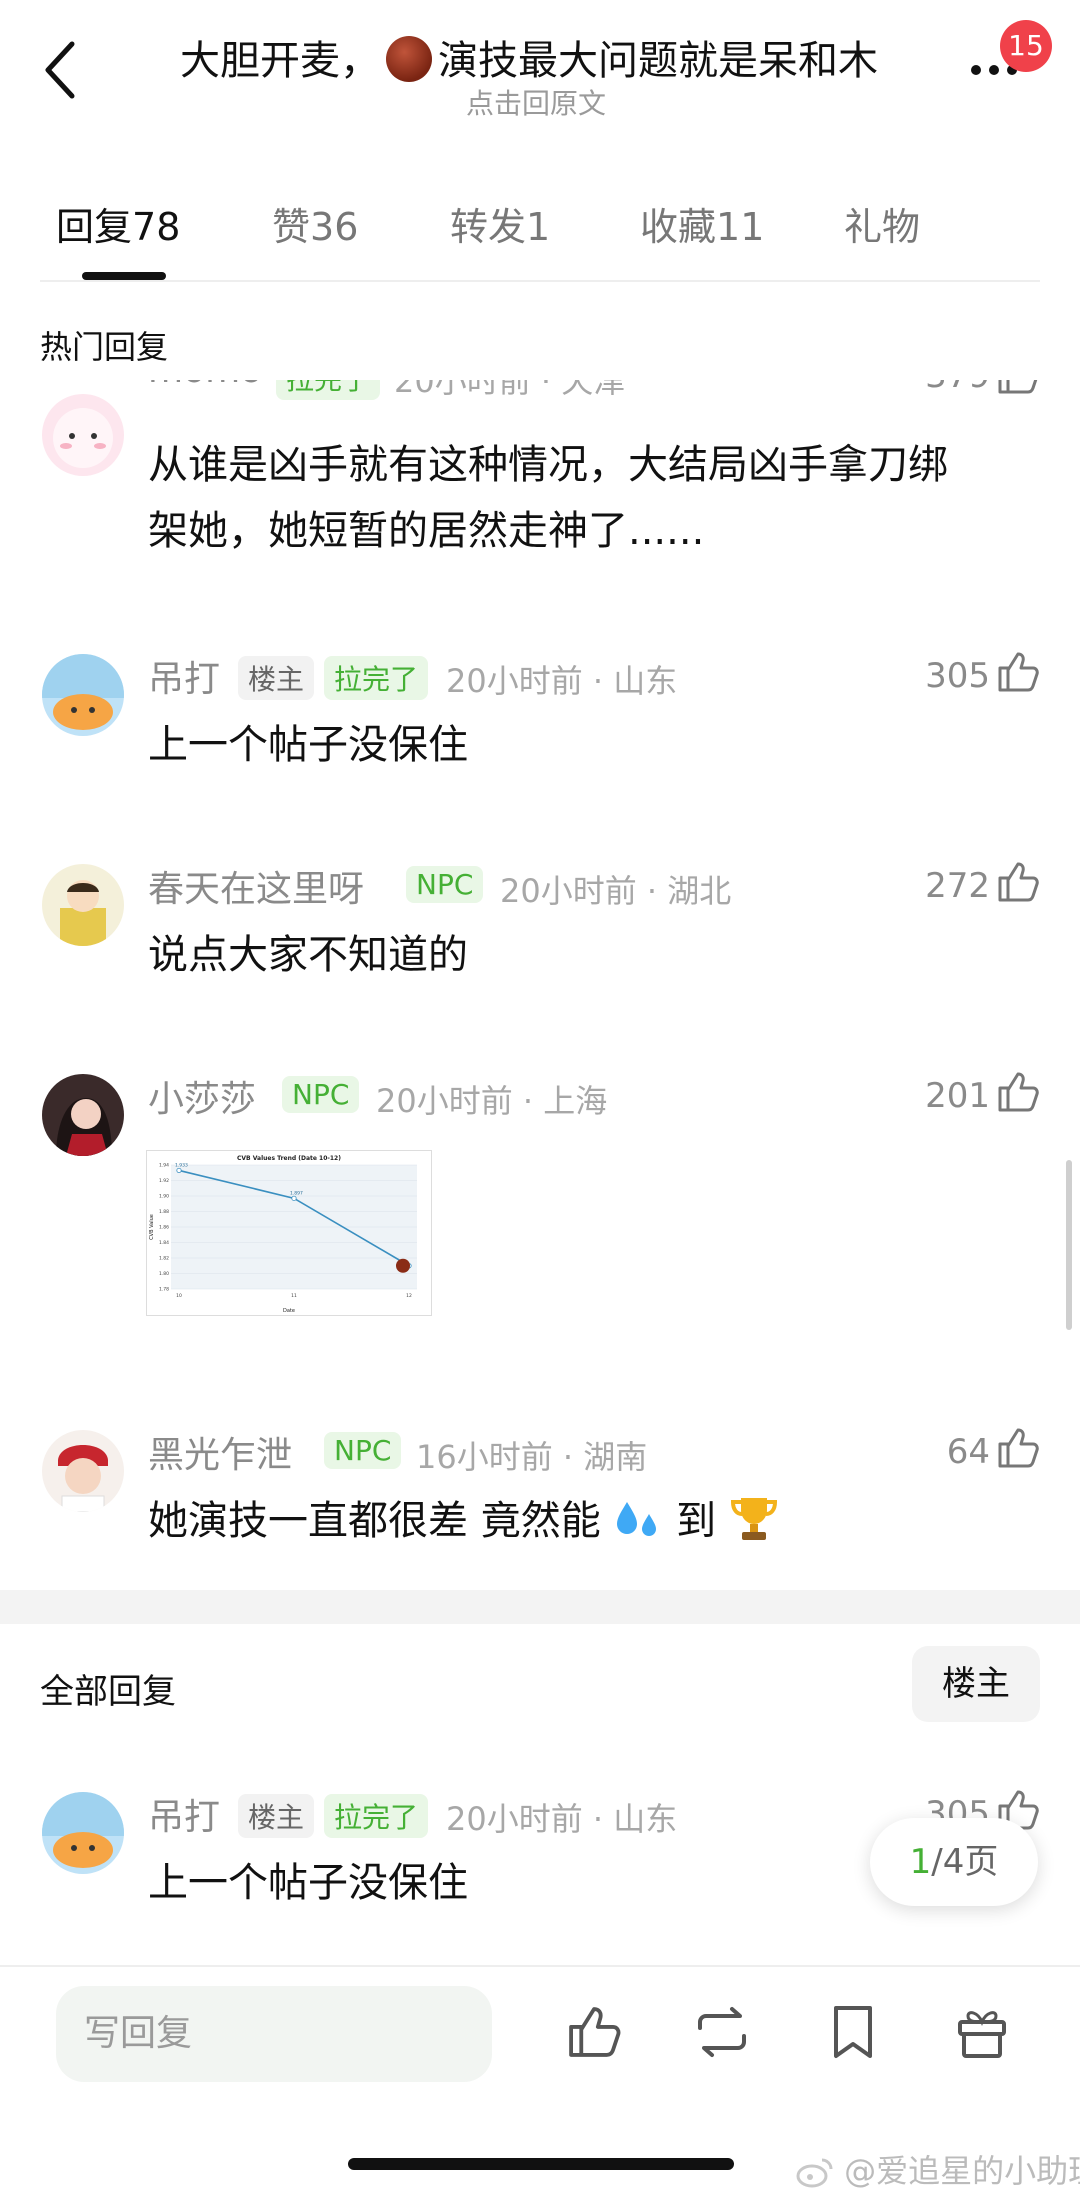 This screenshot has height=2193, width=1080. I want to click on y-tick-label: 1.92, so click(164, 1181).